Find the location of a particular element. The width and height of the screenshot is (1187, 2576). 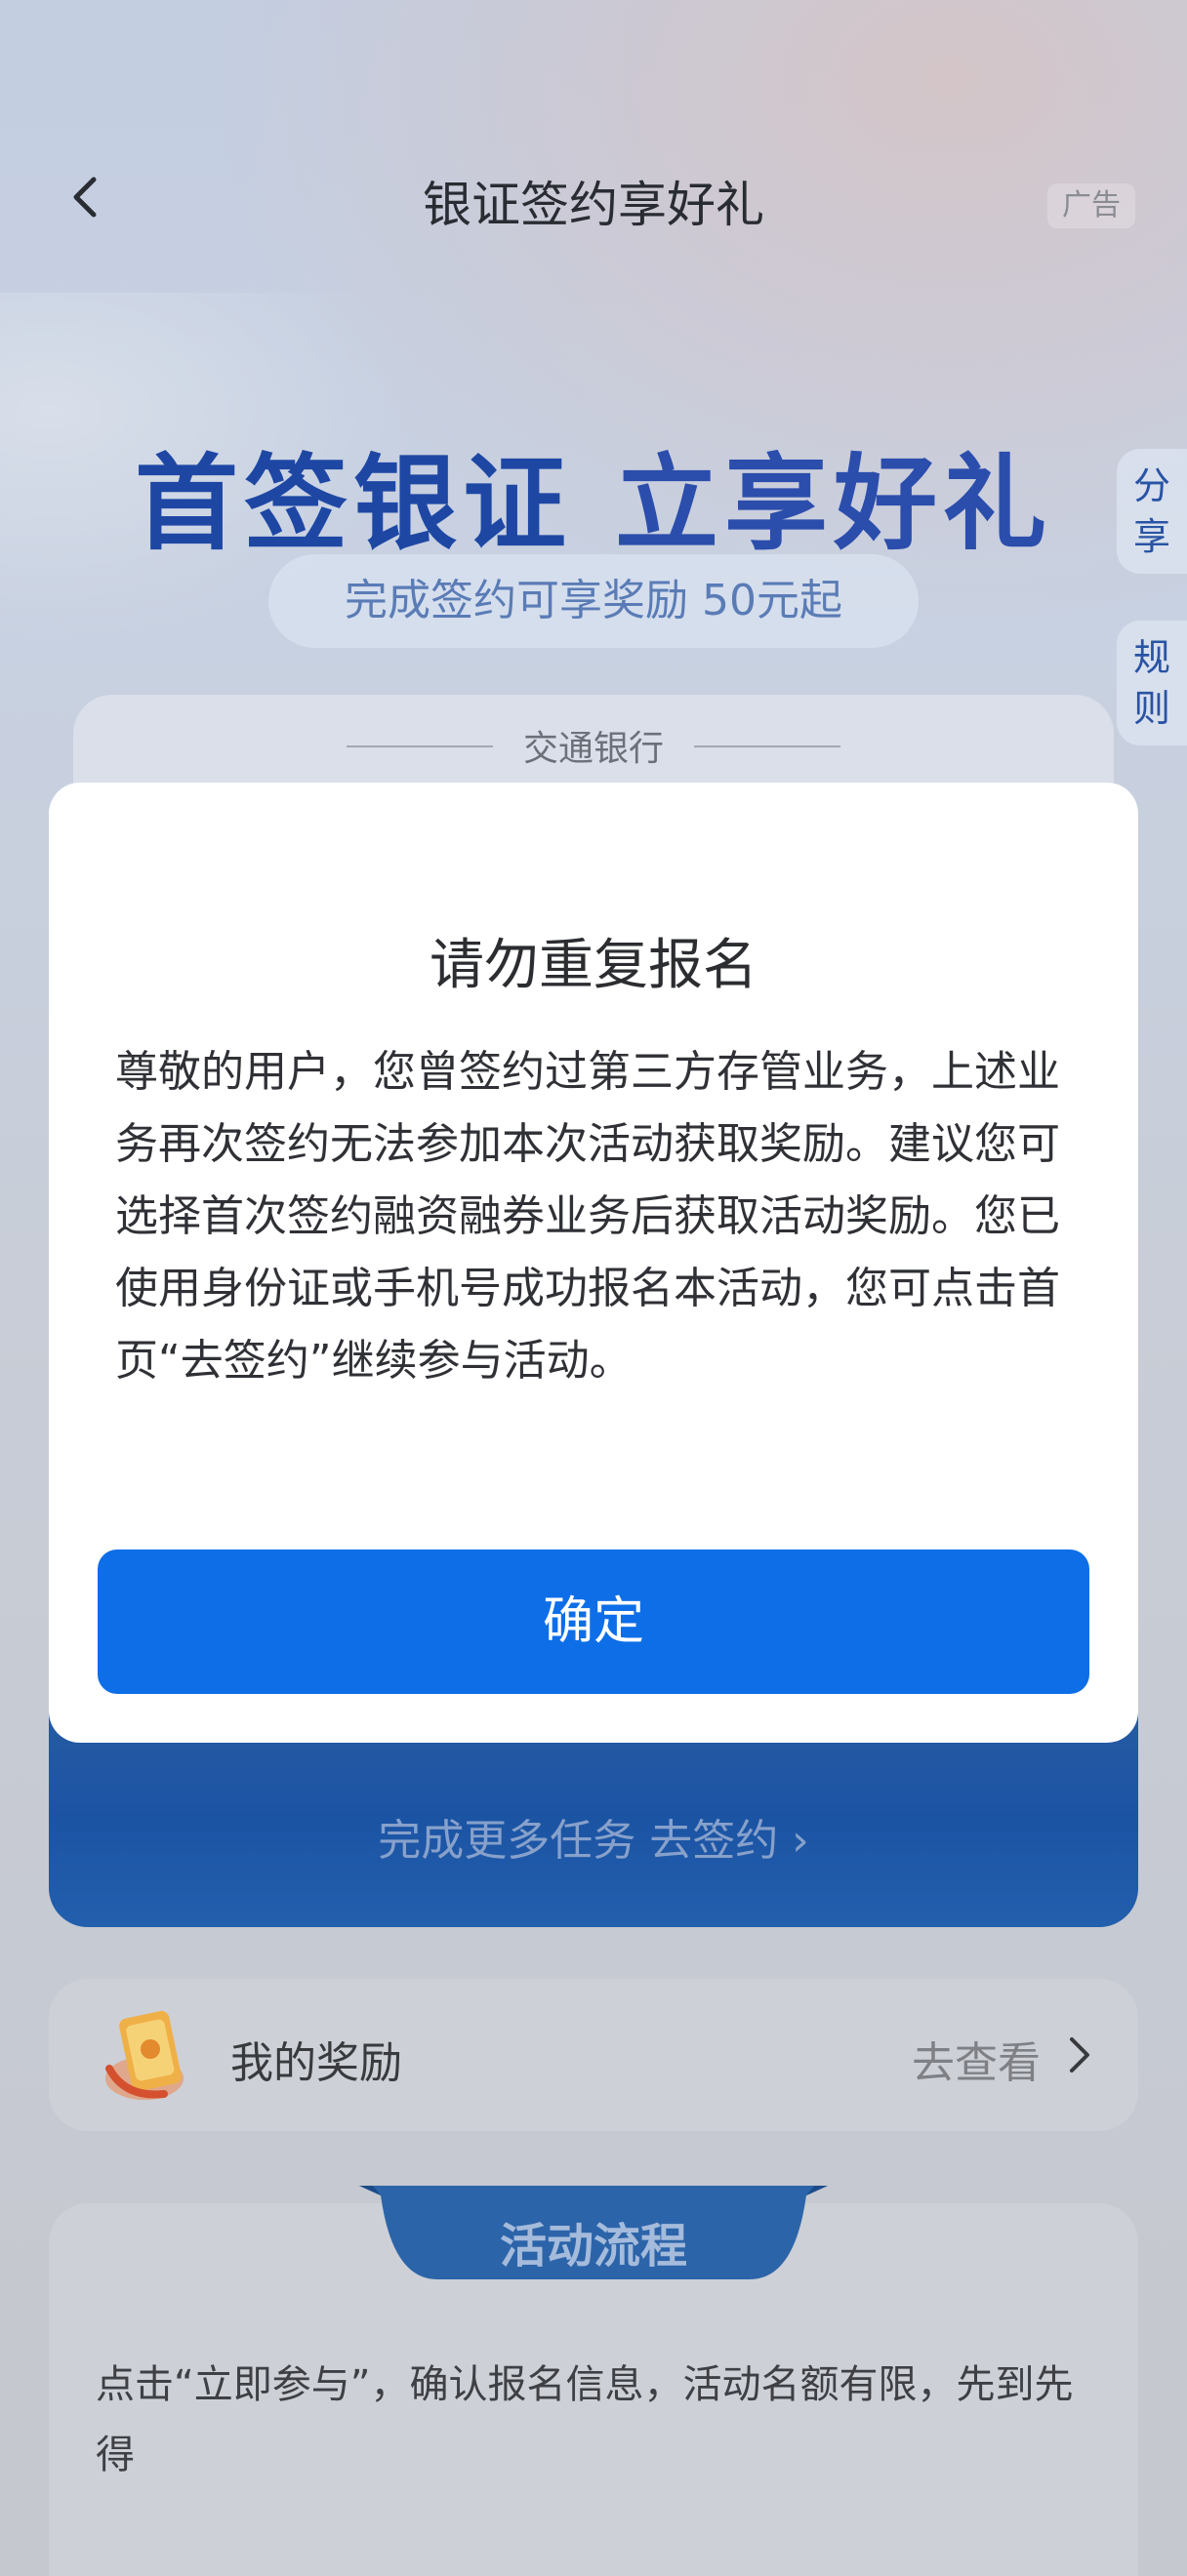

confirm-button: 确定 is located at coordinates (593, 1622).